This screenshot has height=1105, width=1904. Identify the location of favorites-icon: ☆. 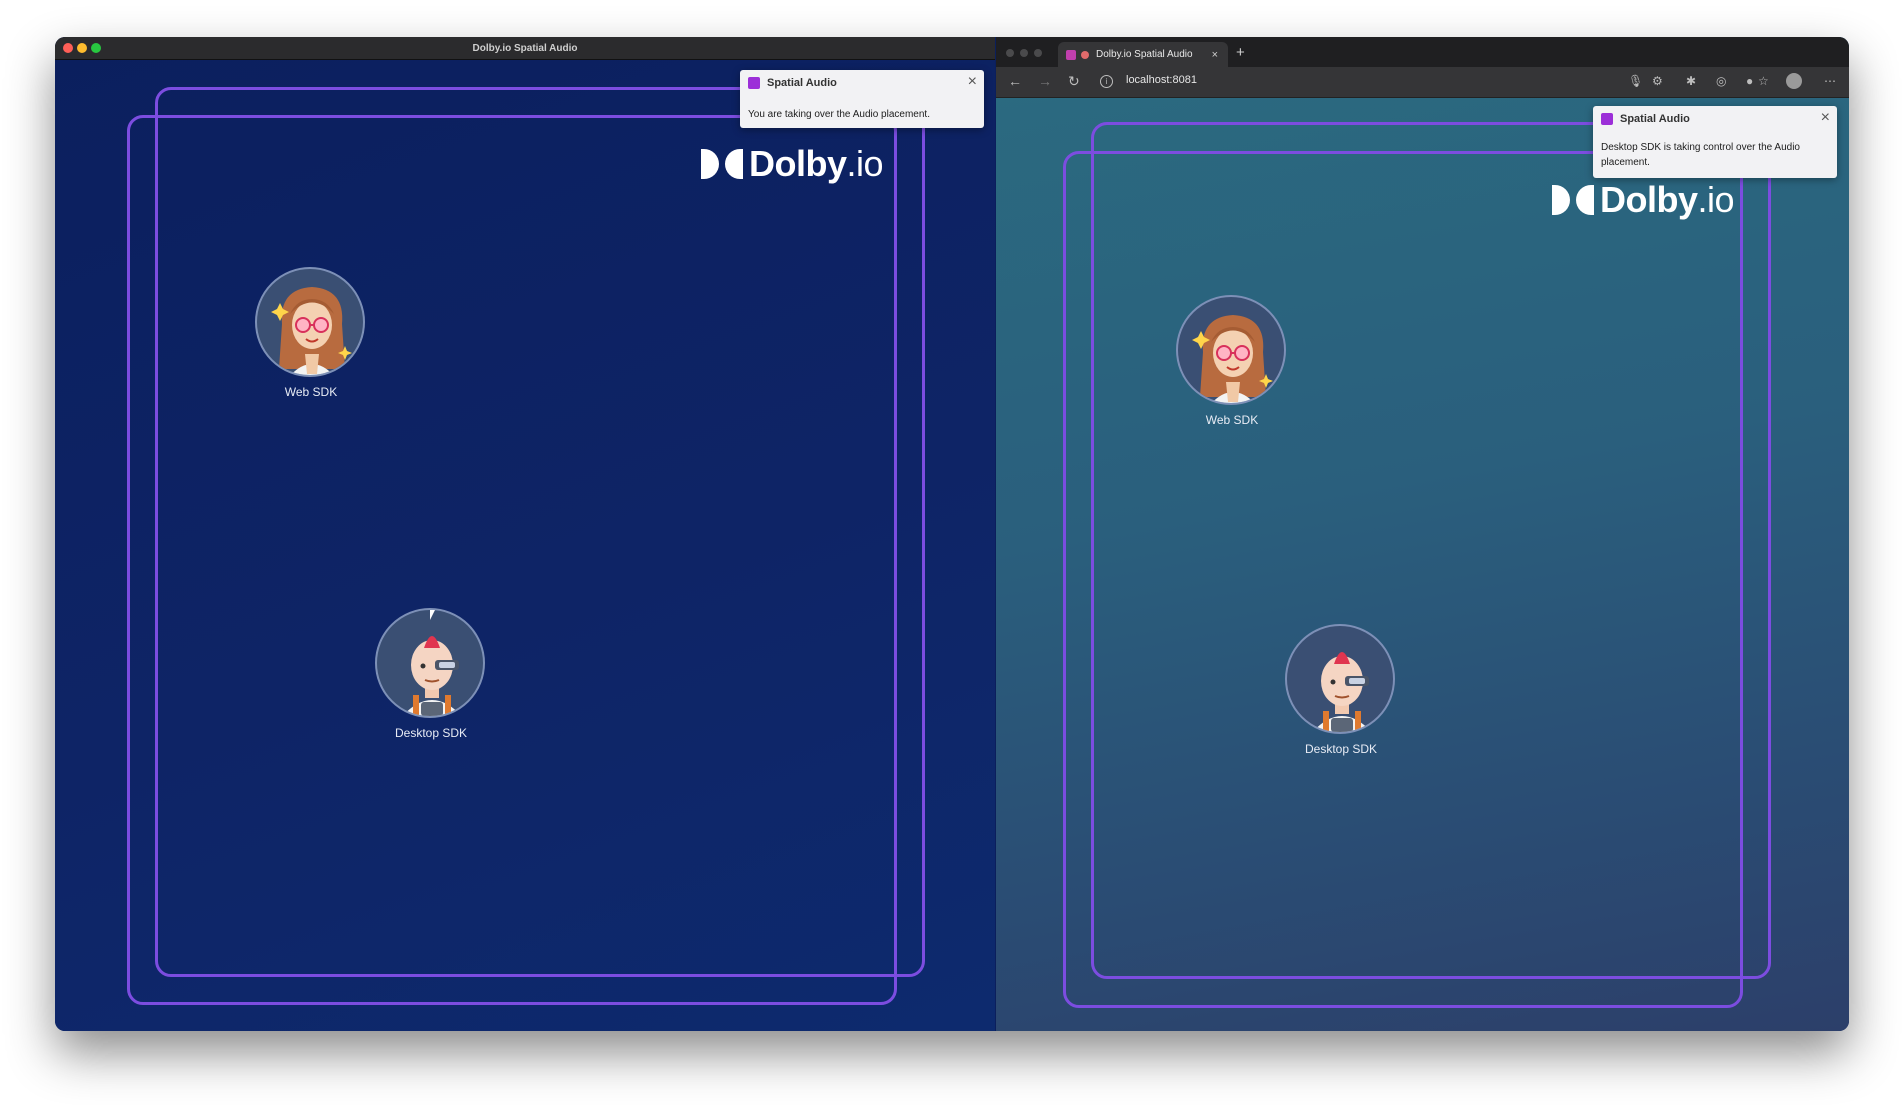
(1763, 81).